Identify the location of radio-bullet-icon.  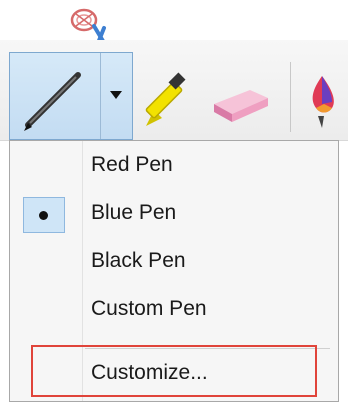
(43, 215).